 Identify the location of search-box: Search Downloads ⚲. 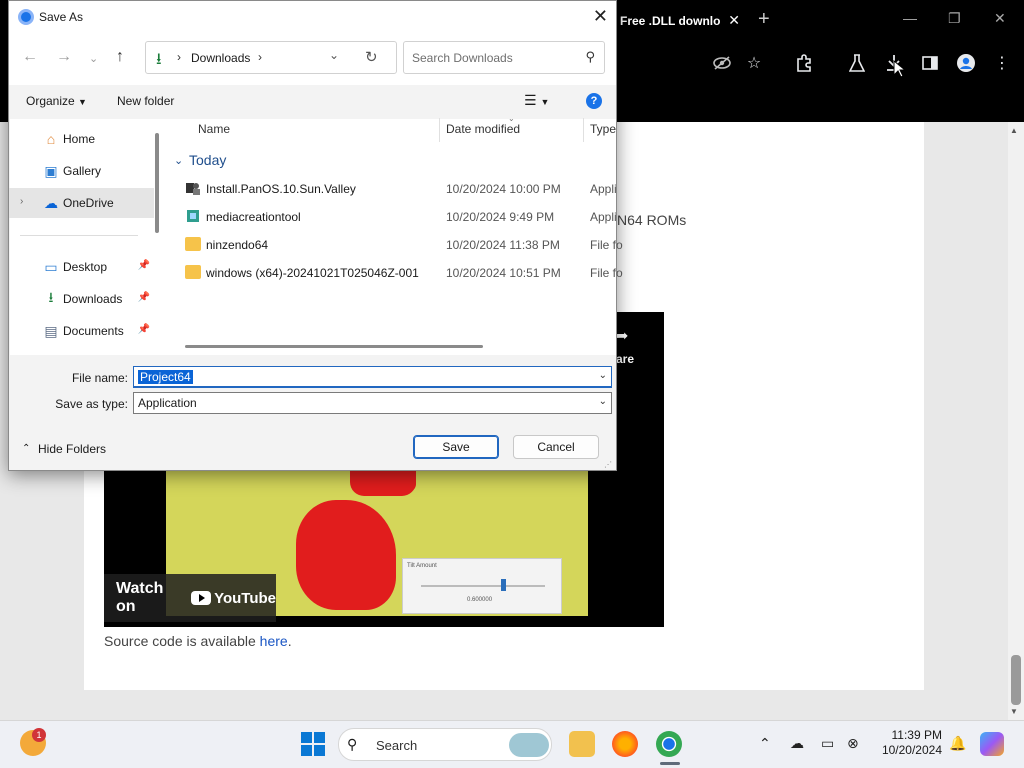
(504, 57).